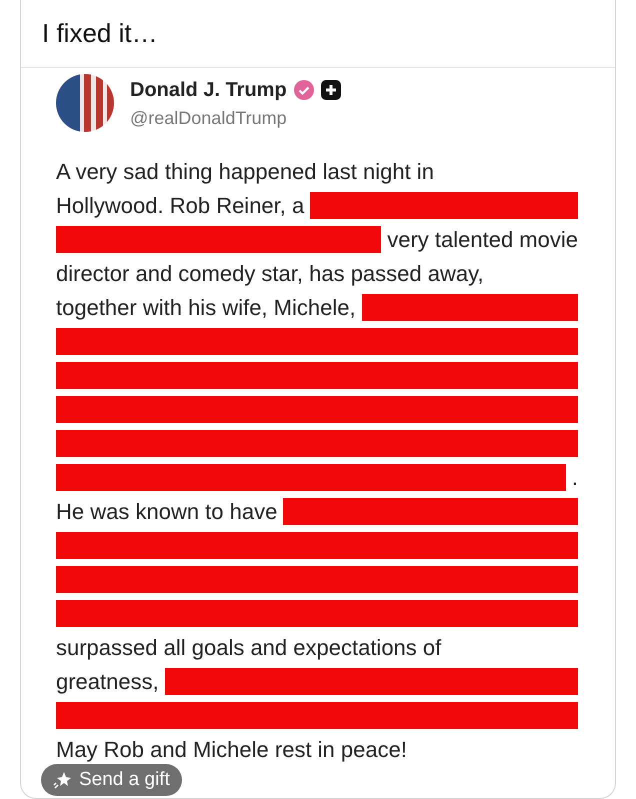 This screenshot has height=799, width=636. What do you see at coordinates (111, 780) in the screenshot?
I see `send-gift-button: Send a gift` at bounding box center [111, 780].